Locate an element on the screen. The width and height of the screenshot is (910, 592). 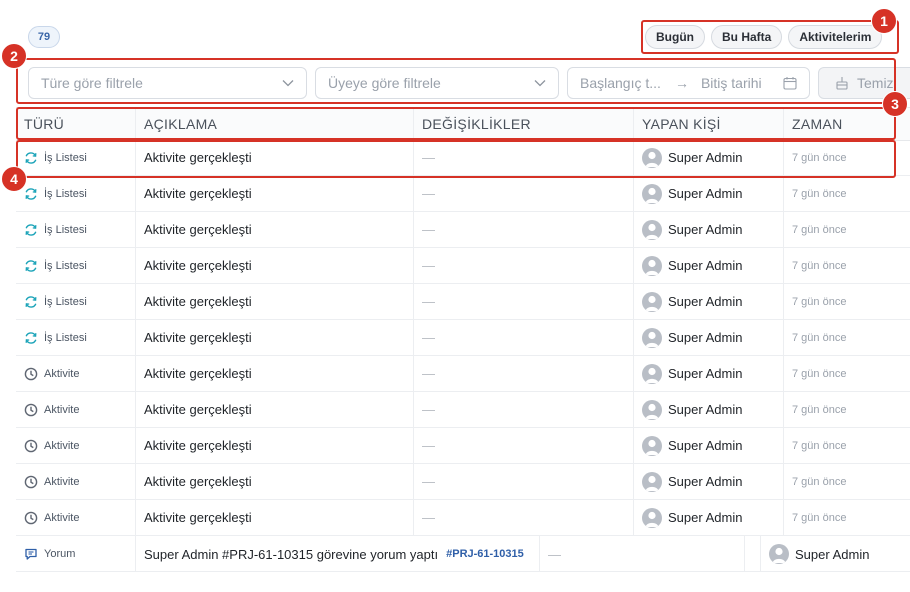
clock-icon is located at coordinates (31, 446).